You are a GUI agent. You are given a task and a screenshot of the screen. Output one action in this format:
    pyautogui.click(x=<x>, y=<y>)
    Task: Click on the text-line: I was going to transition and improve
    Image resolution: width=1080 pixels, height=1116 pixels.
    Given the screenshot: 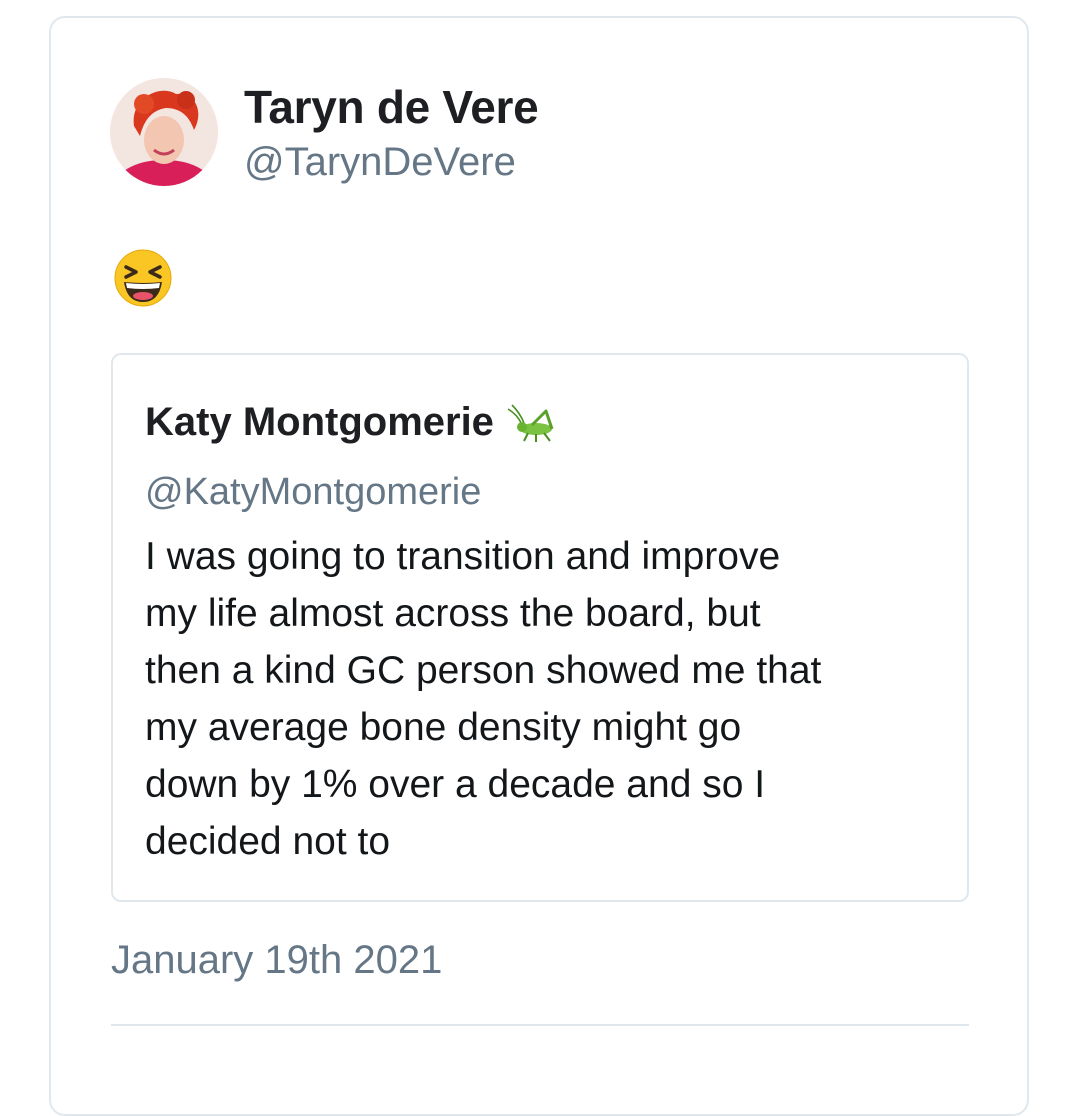 What is the action you would take?
    pyautogui.click(x=463, y=556)
    